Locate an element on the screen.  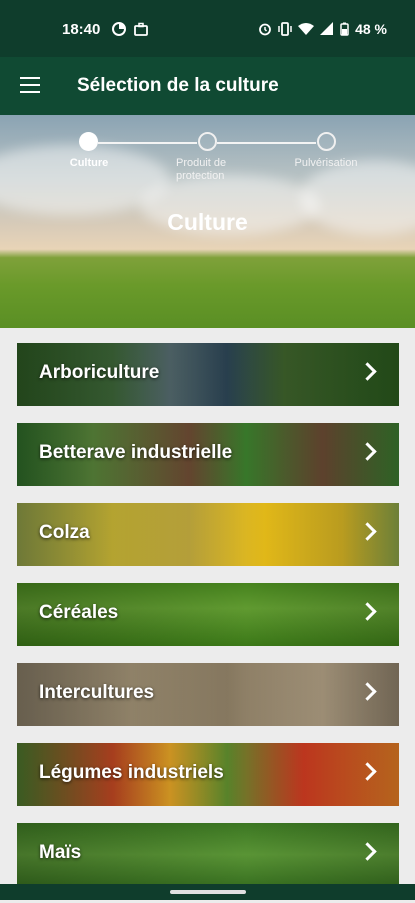
crop-item-mais: Maïs is located at coordinates (208, 854).